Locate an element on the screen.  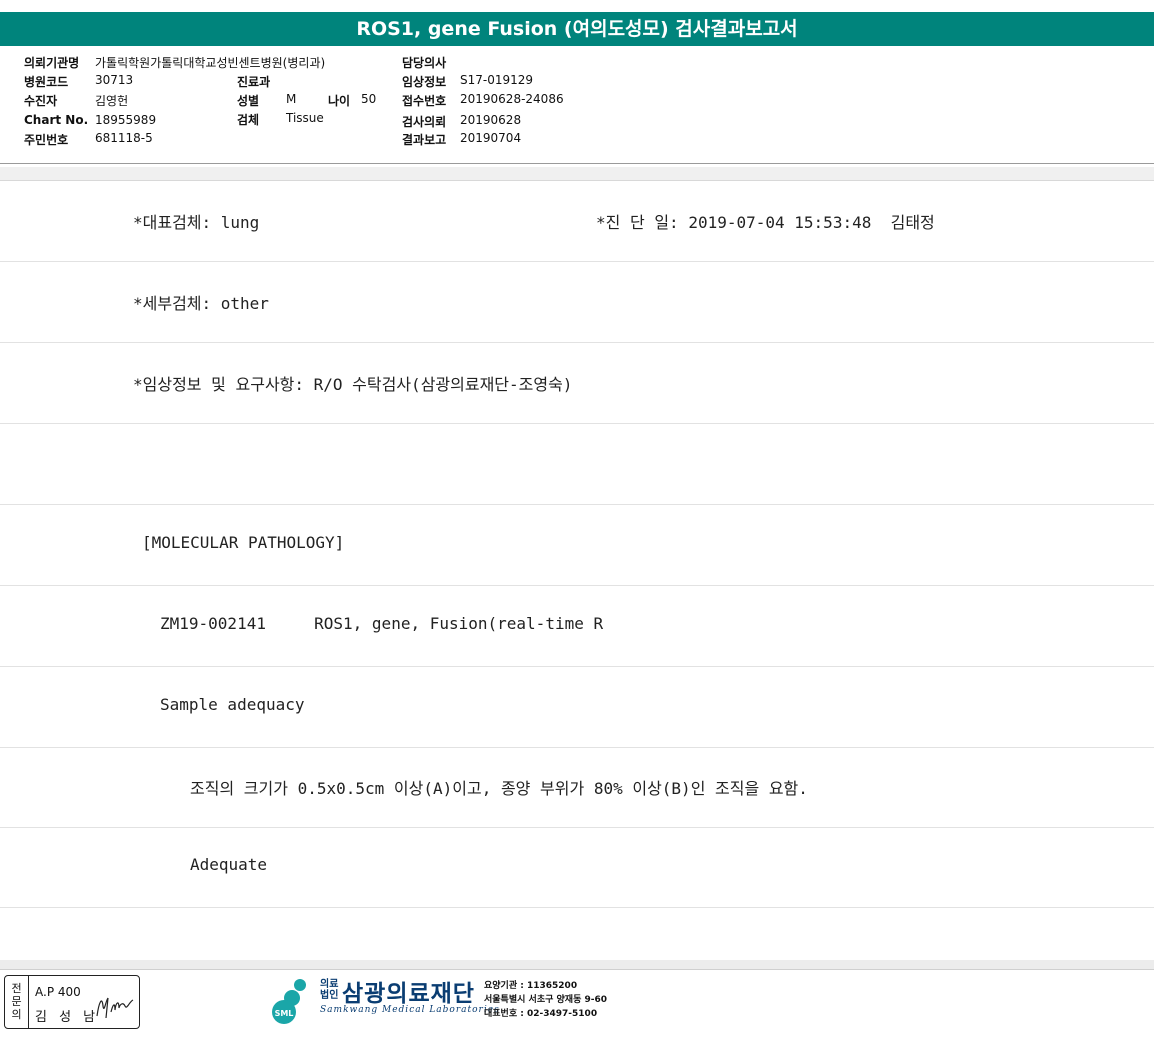
sml-logo-icon: SML is located at coordinates (289, 1001).